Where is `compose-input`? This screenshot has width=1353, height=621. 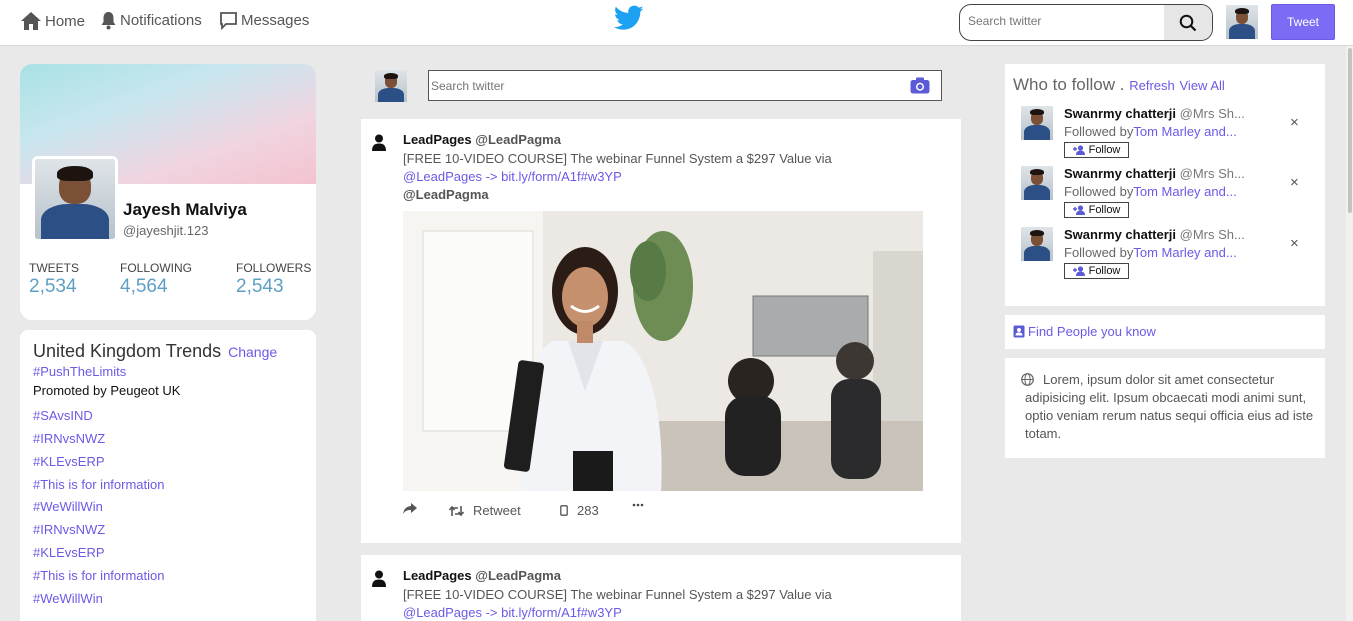
compose-input is located at coordinates (651, 86).